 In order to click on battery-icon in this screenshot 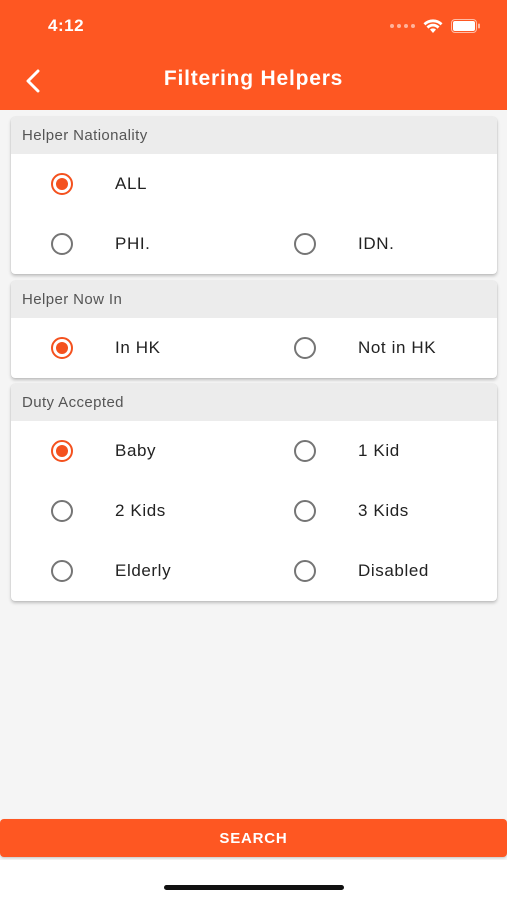, I will do `click(465, 26)`.